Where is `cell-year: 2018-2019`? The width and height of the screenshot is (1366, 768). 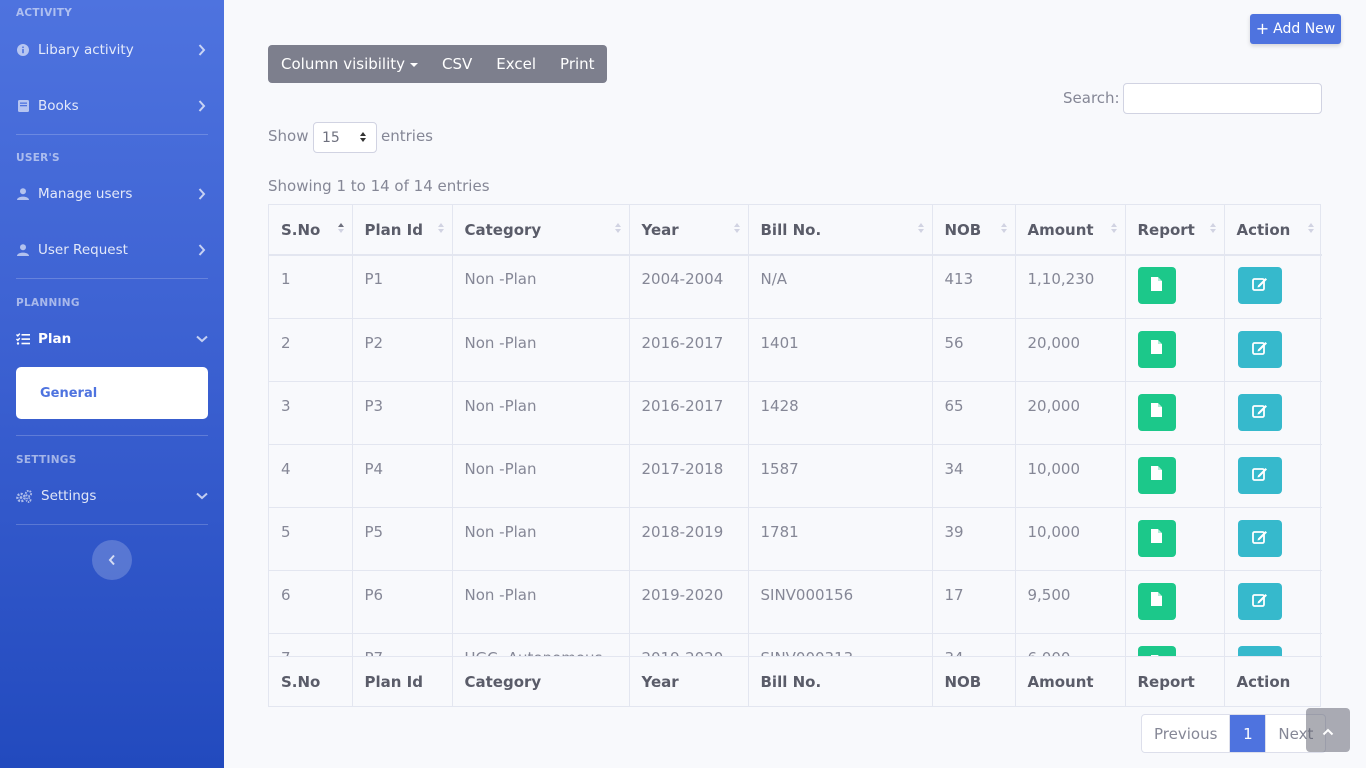
cell-year: 2018-2019 is located at coordinates (689, 539).